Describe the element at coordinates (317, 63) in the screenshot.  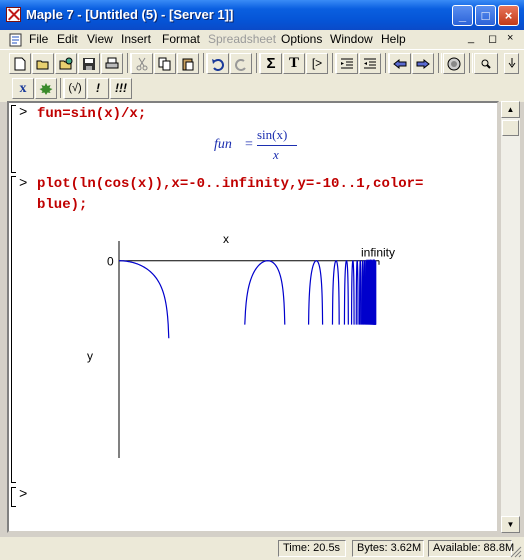
I see `insert-prompt-button: [>` at that location.